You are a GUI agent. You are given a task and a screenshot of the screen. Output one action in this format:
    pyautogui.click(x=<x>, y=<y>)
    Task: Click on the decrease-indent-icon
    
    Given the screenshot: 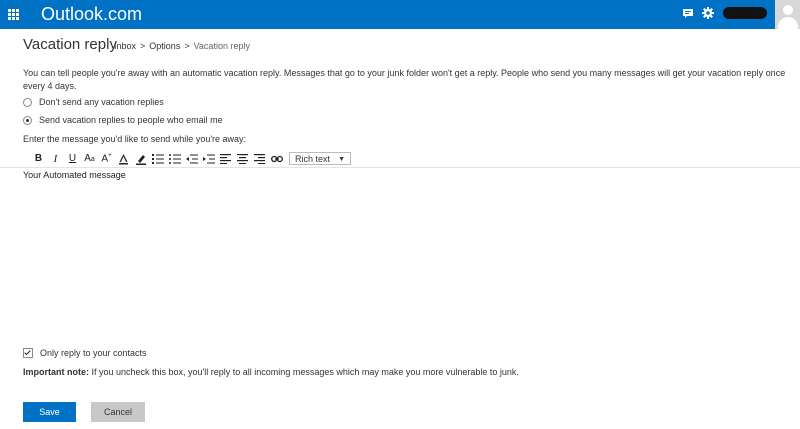 What is the action you would take?
    pyautogui.click(x=191, y=158)
    